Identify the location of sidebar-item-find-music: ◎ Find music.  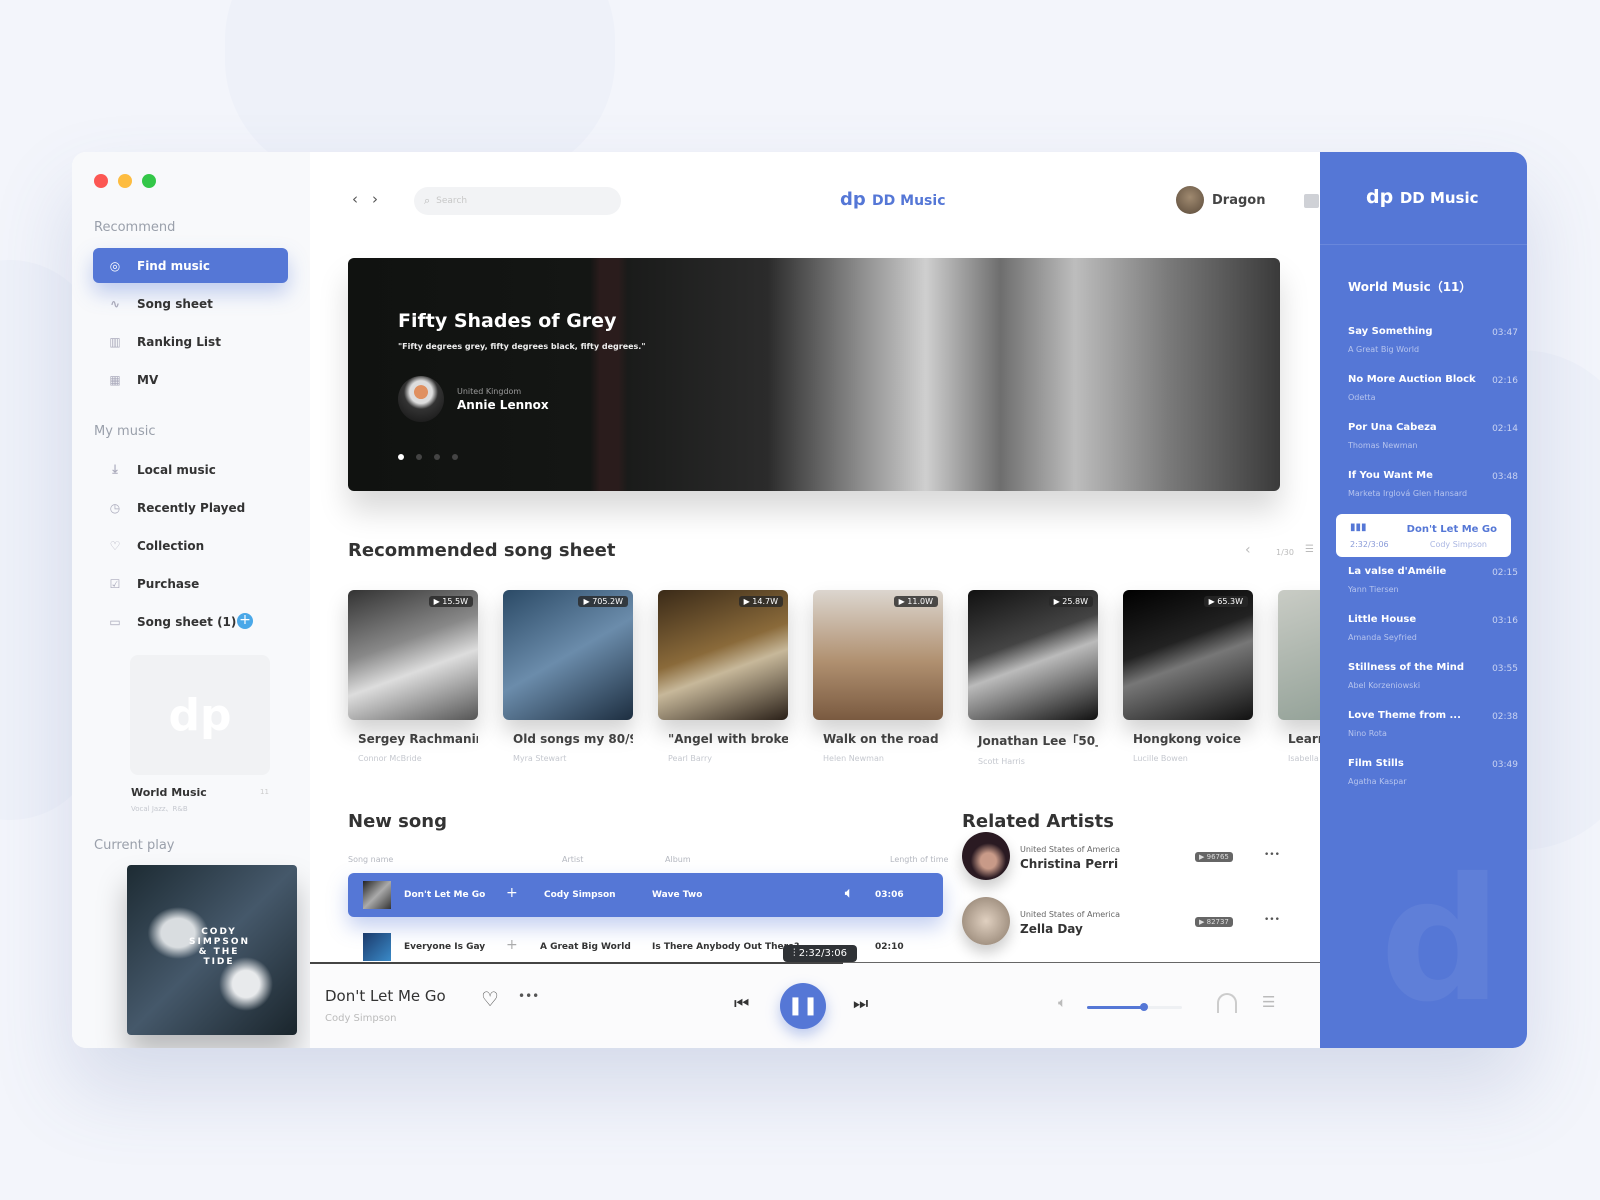
(190, 265).